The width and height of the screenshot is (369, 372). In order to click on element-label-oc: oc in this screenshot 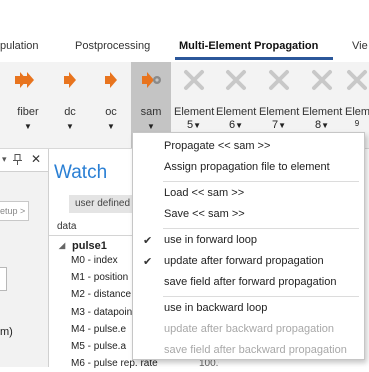, I will do `click(111, 112)`.